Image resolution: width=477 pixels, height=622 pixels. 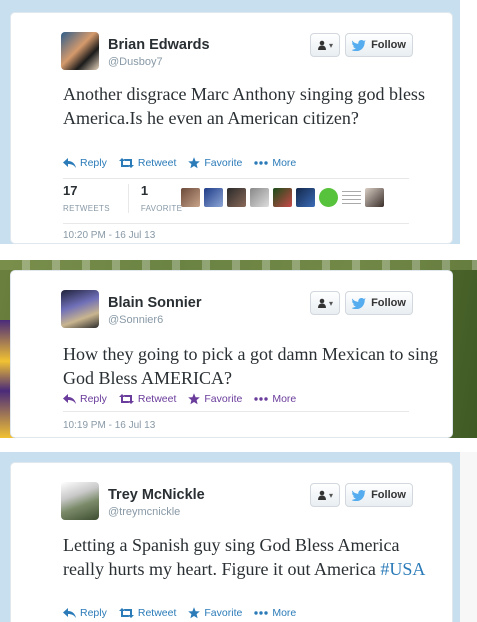 What do you see at coordinates (402, 569) in the screenshot?
I see `hashtag-link: #USA` at bounding box center [402, 569].